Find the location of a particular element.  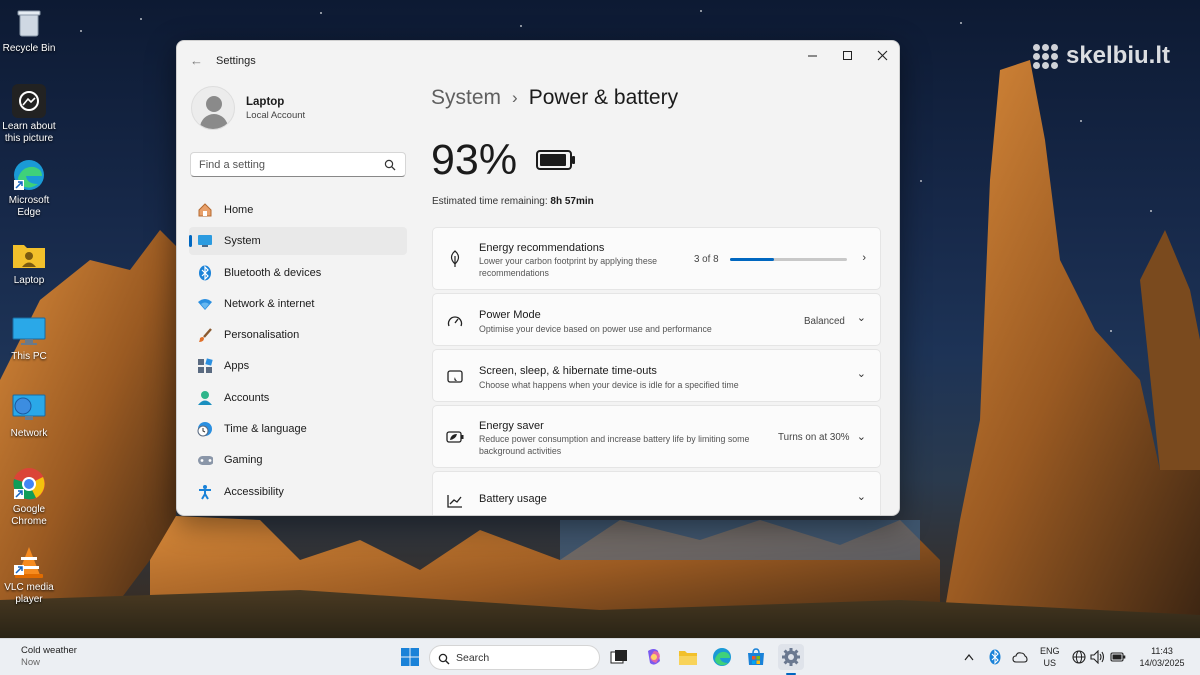

task-view-icon is located at coordinates (619, 657).